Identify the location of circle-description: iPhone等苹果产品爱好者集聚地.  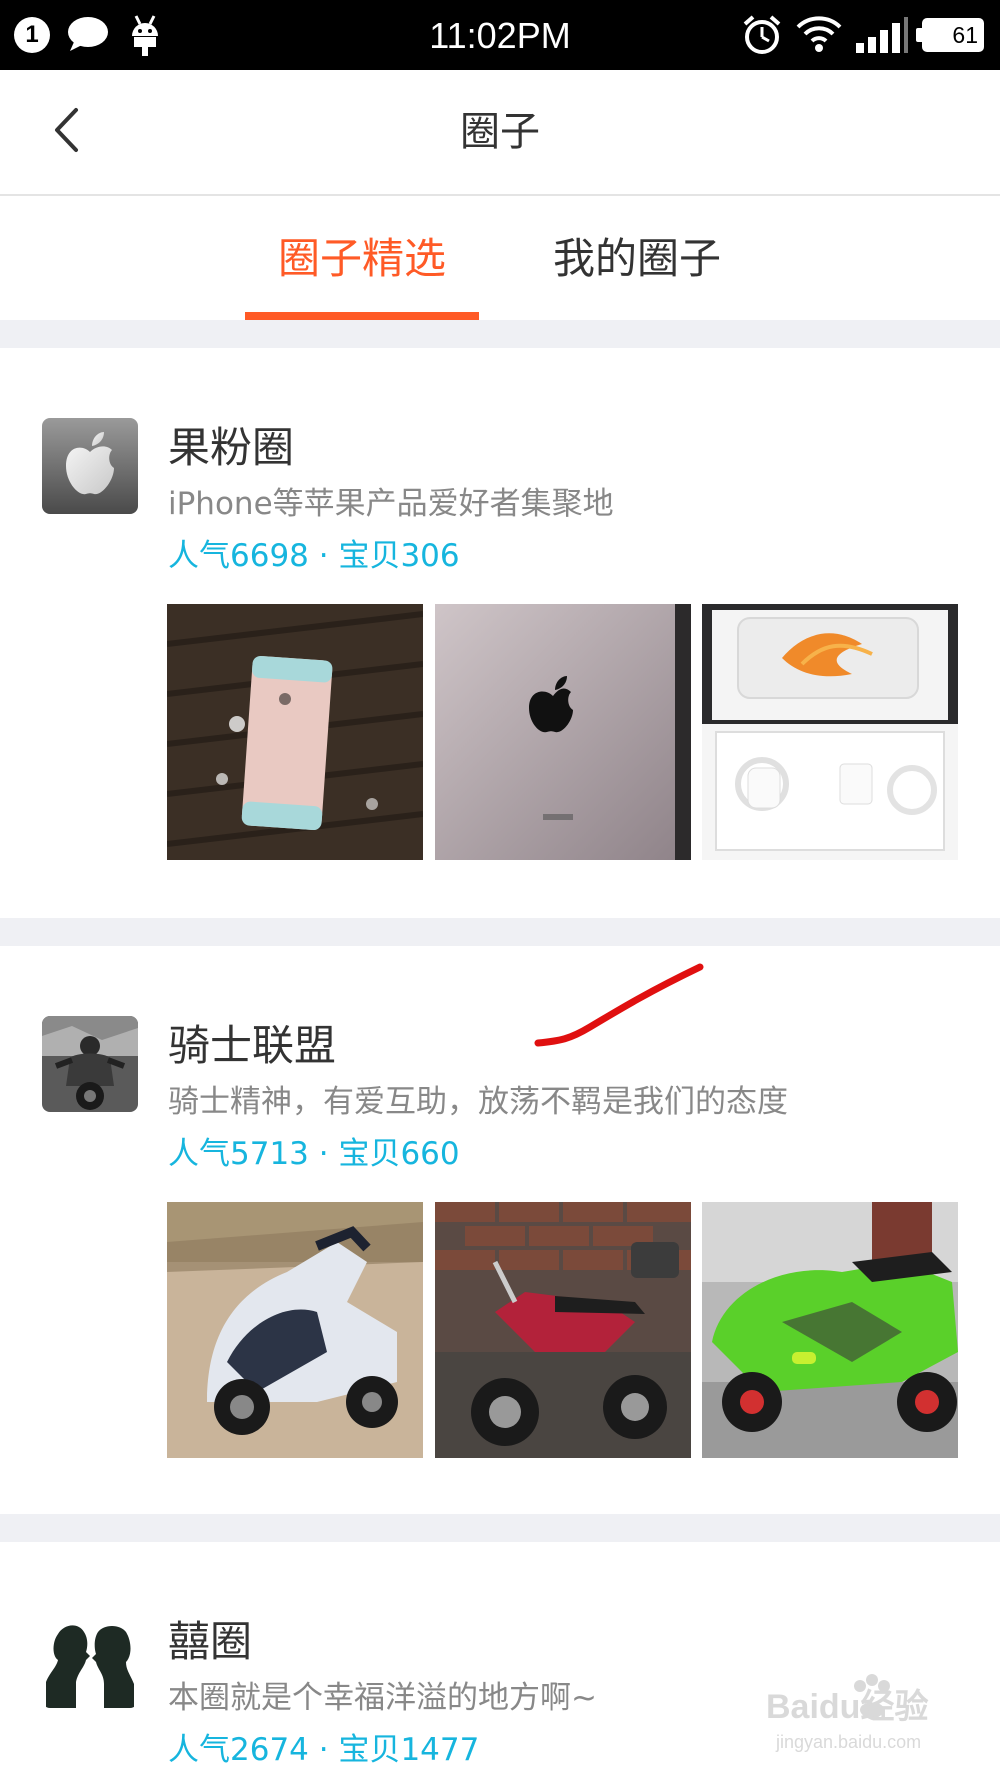
(391, 504).